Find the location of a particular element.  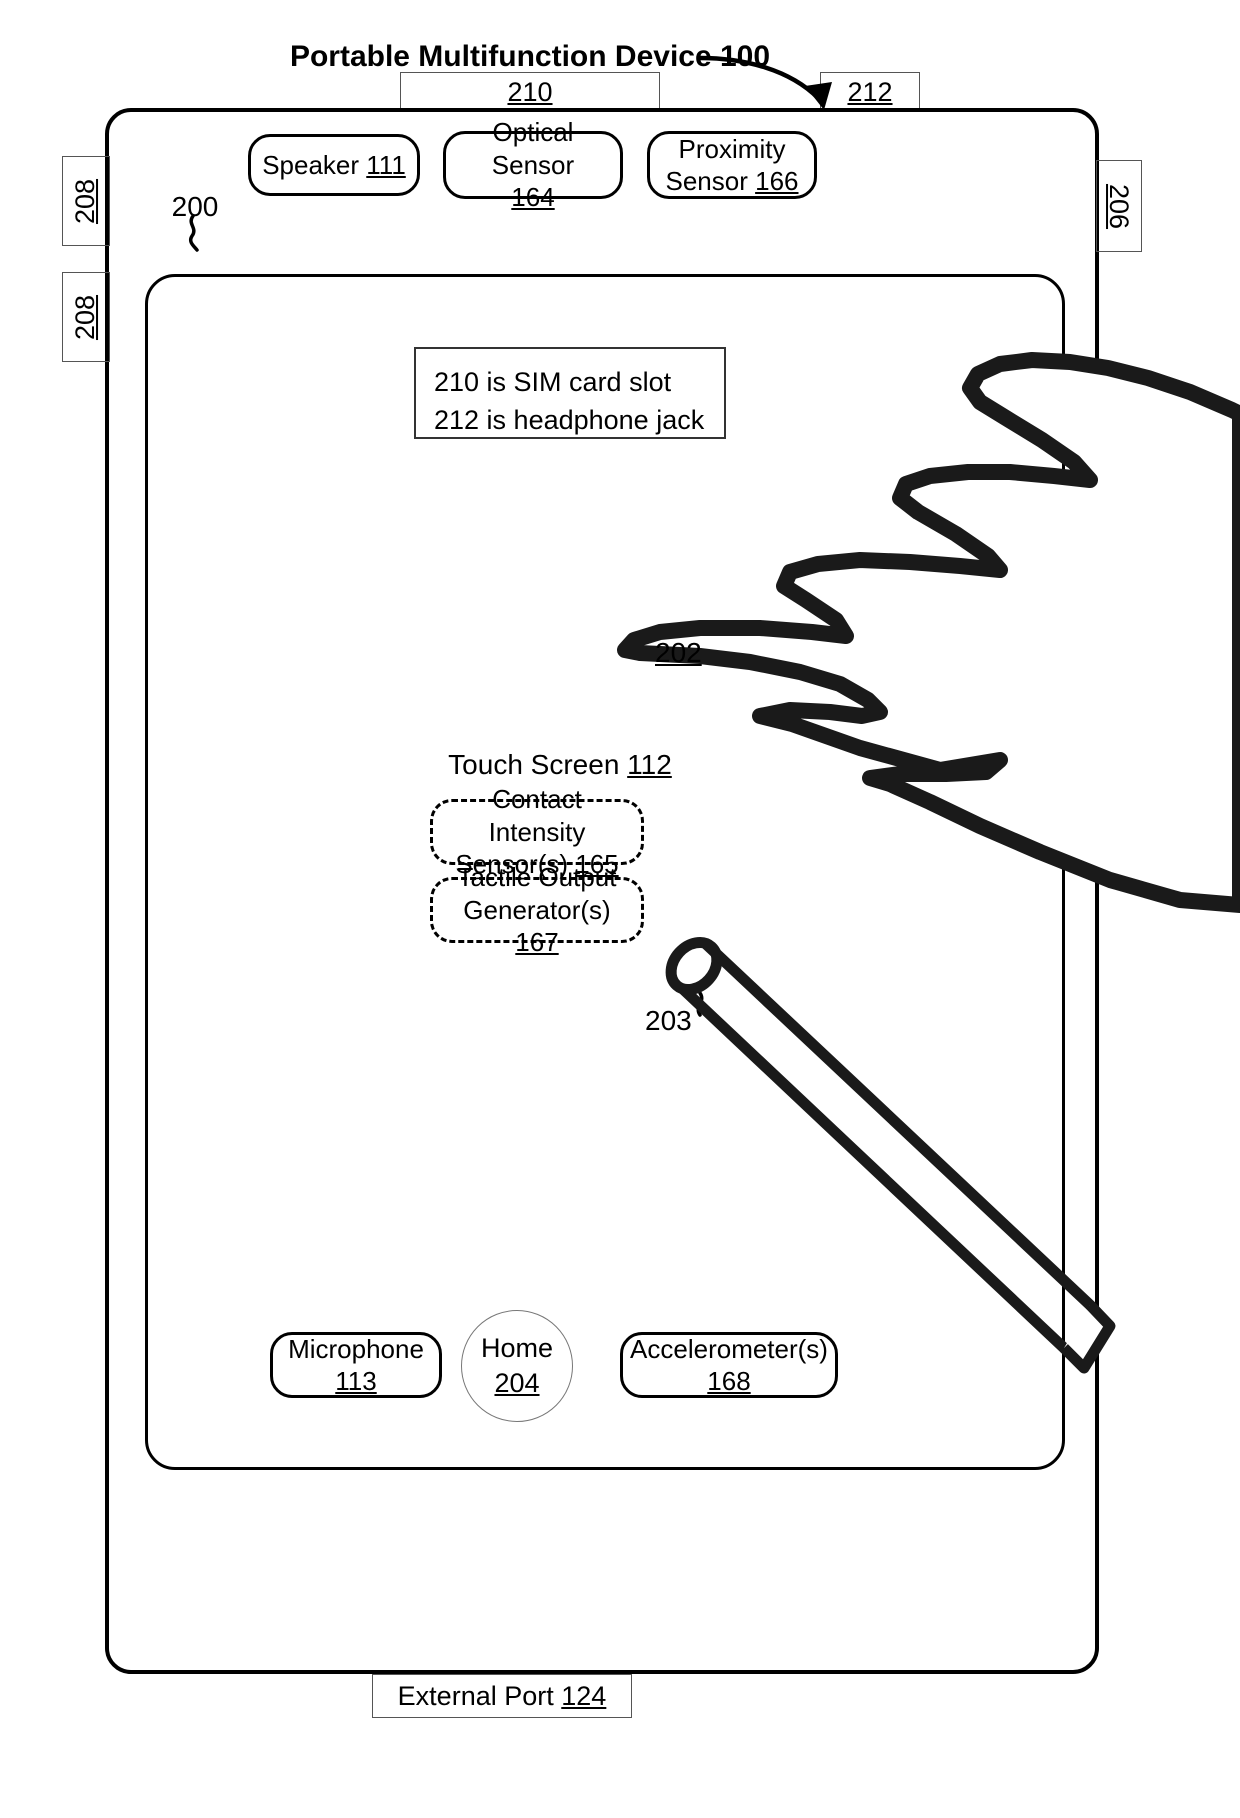

microphone-label: Microphone 113 is located at coordinates (356, 1365).